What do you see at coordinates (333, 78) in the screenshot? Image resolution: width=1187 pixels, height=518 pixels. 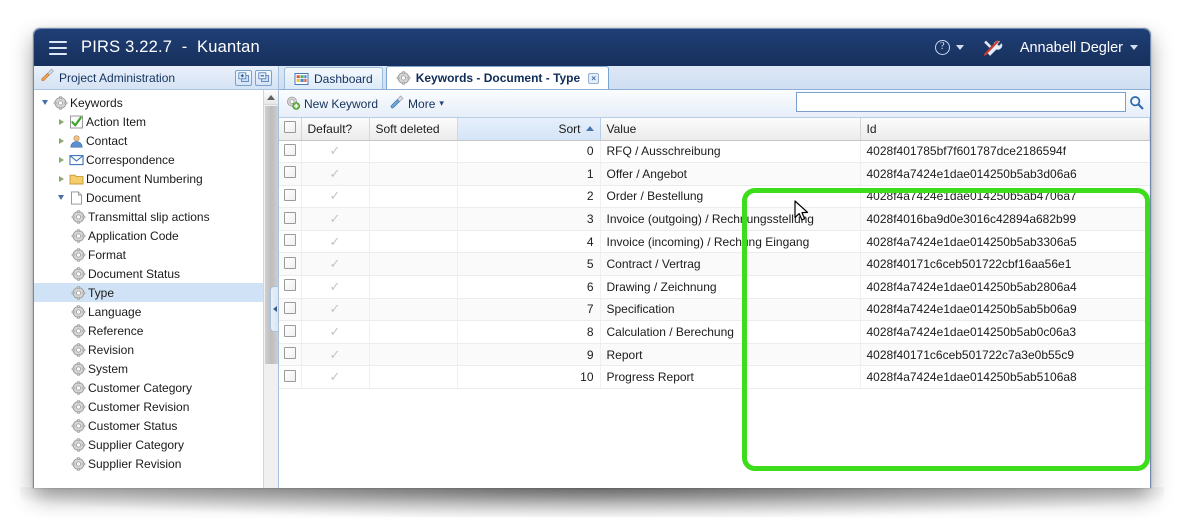 I see `tab-dashboard: Dashboard` at bounding box center [333, 78].